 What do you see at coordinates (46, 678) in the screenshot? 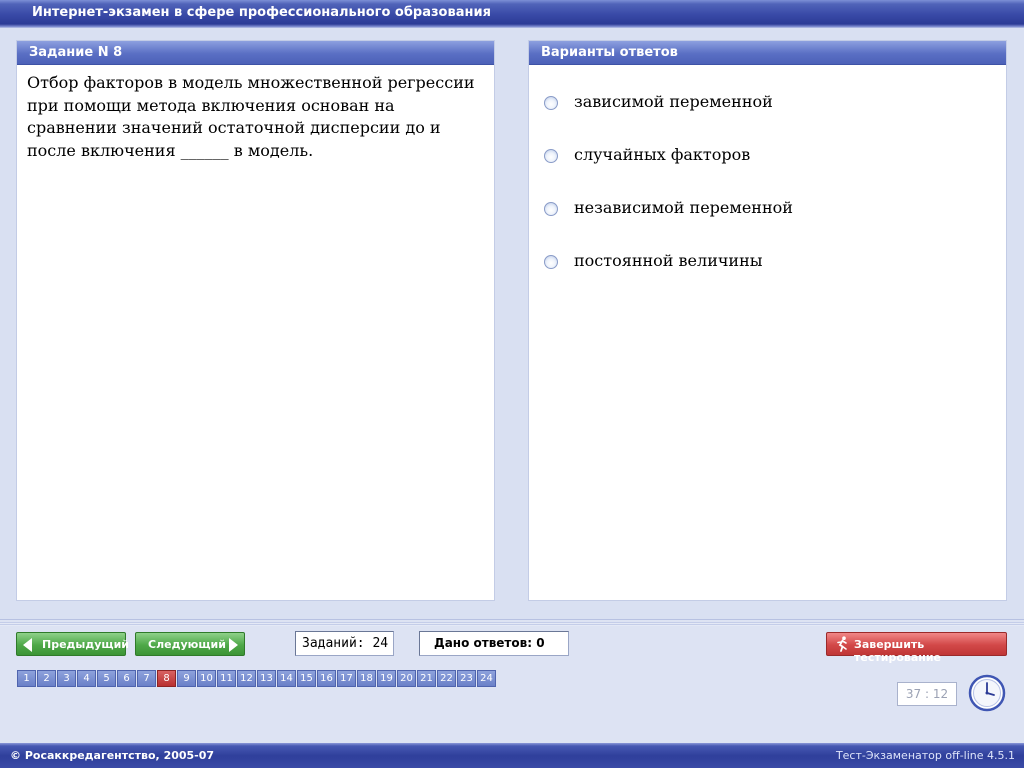
I see `page-button-2: 2` at bounding box center [46, 678].